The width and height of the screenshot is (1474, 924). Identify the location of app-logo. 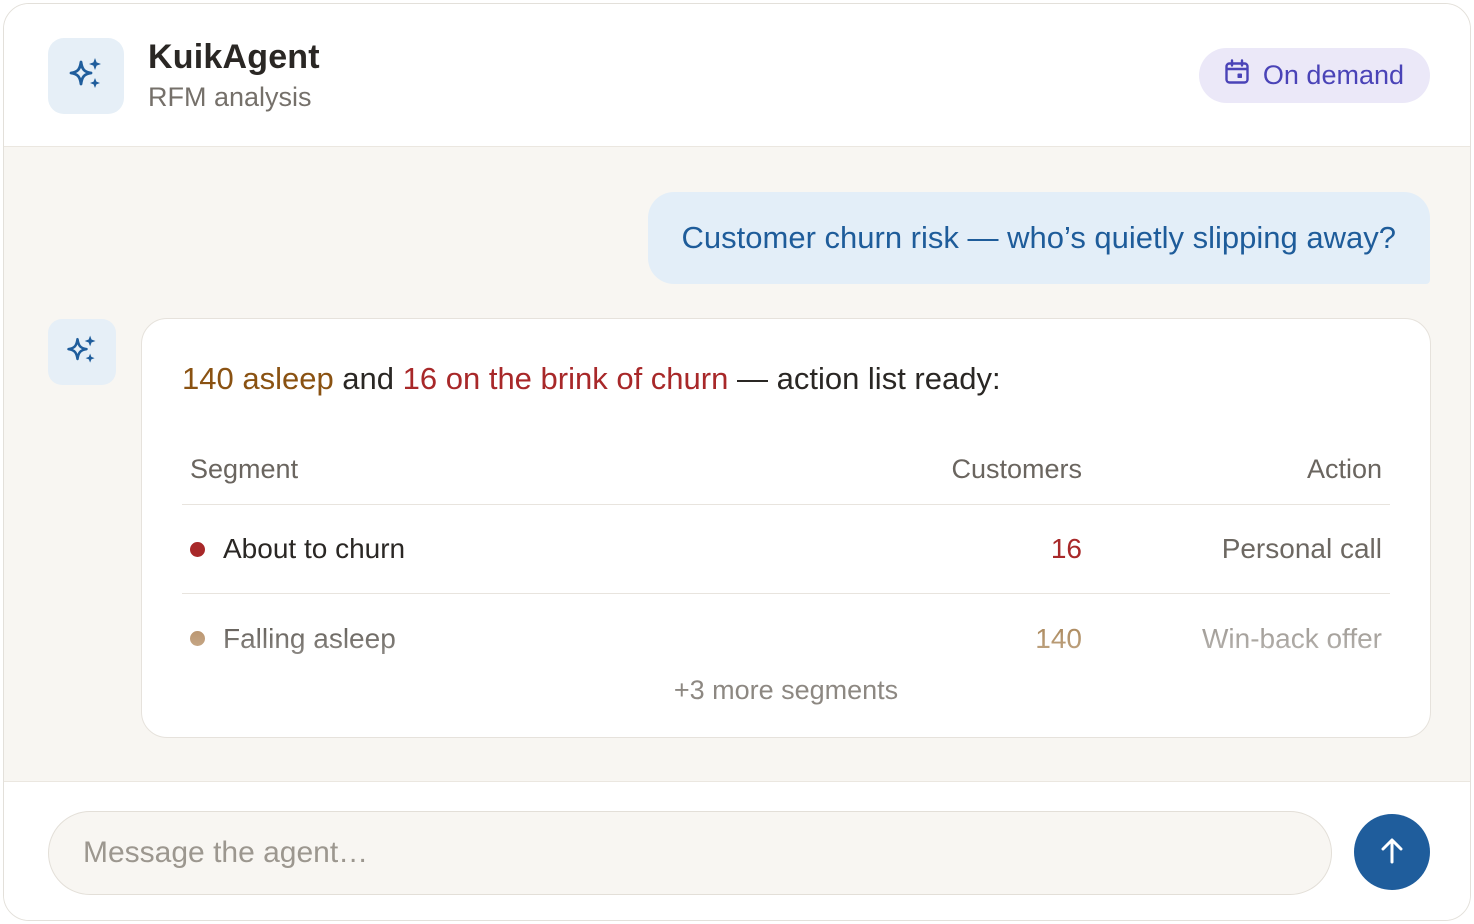
(86, 76).